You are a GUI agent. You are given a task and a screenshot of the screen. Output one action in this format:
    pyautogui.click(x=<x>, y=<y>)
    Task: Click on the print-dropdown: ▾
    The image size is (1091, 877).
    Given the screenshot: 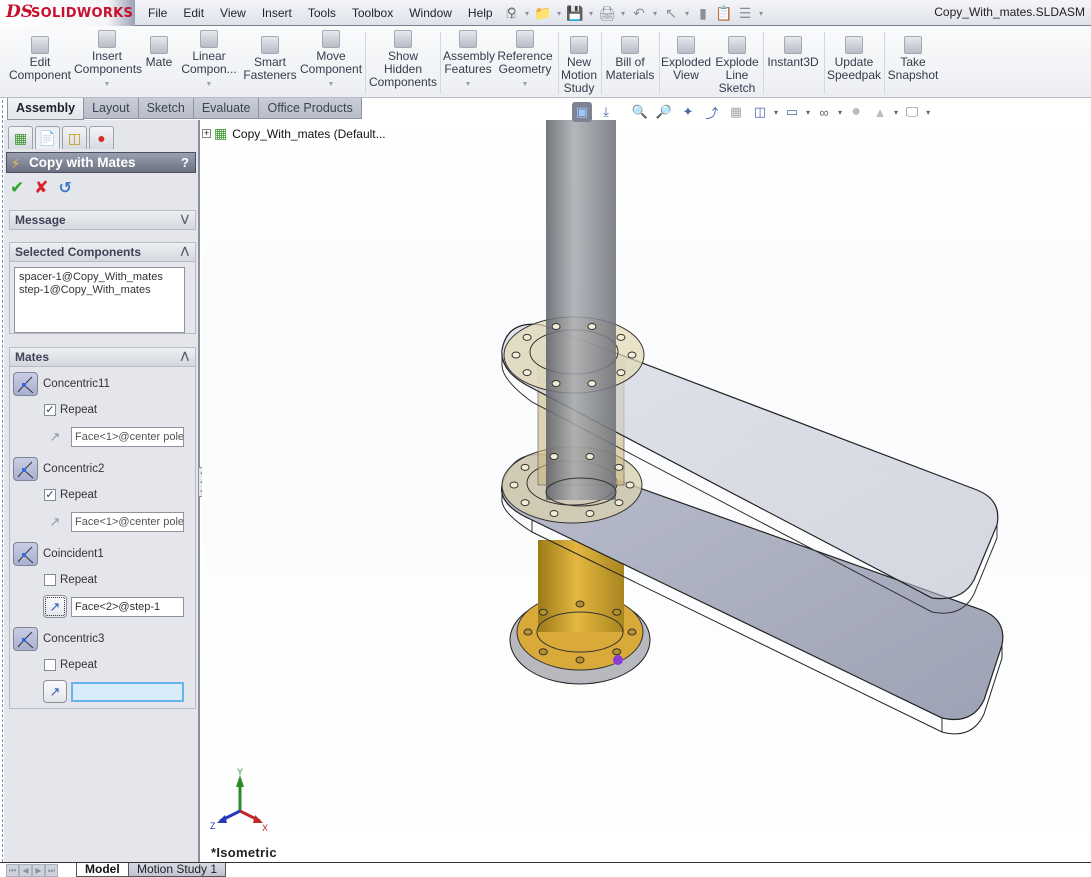 What is the action you would take?
    pyautogui.click(x=623, y=13)
    